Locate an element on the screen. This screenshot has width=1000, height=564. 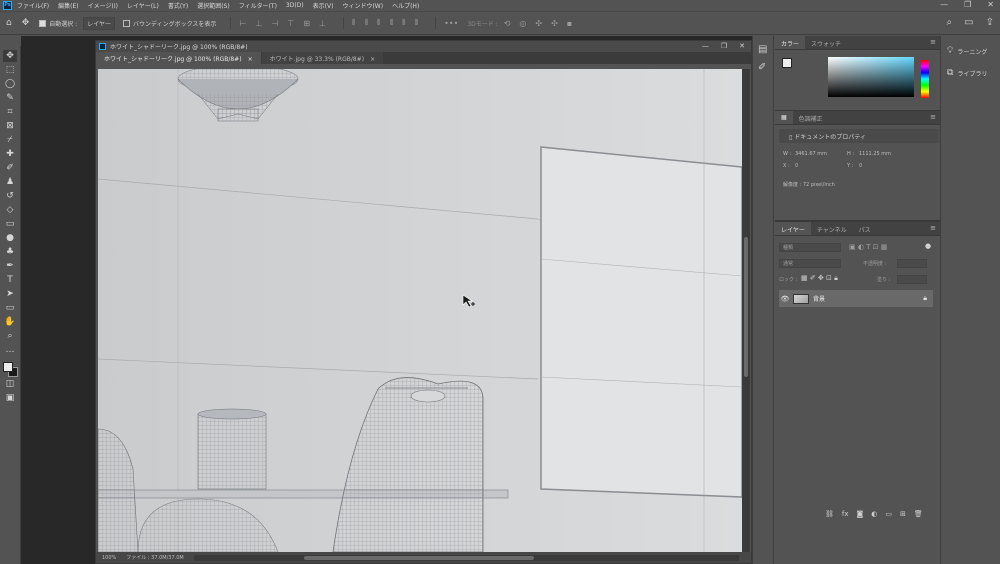
tab-adjustments: 色調補正 is located at coordinates (811, 117).